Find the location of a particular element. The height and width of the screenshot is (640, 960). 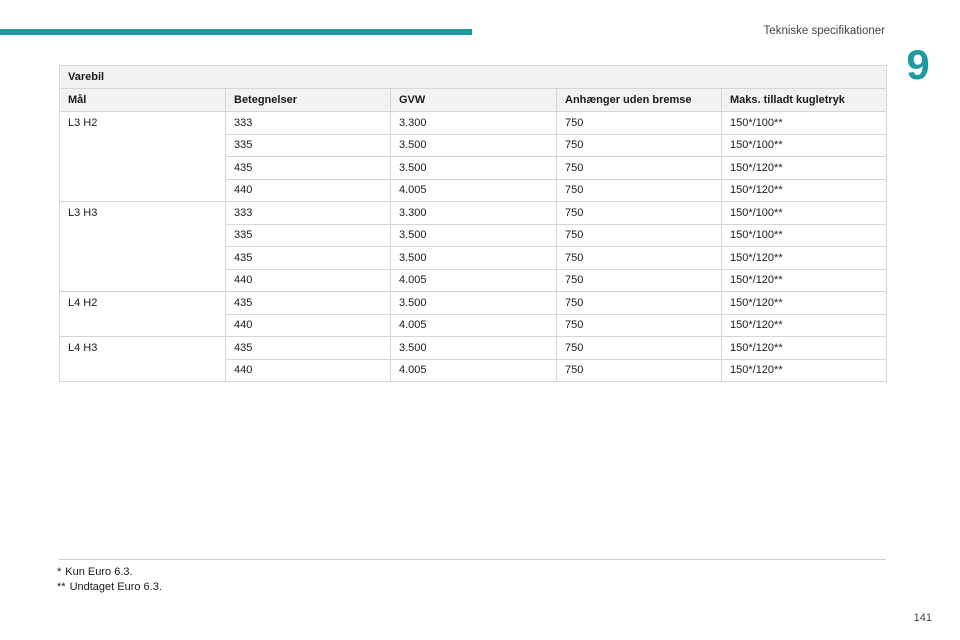

footnote-mark: ** is located at coordinates (61, 587).